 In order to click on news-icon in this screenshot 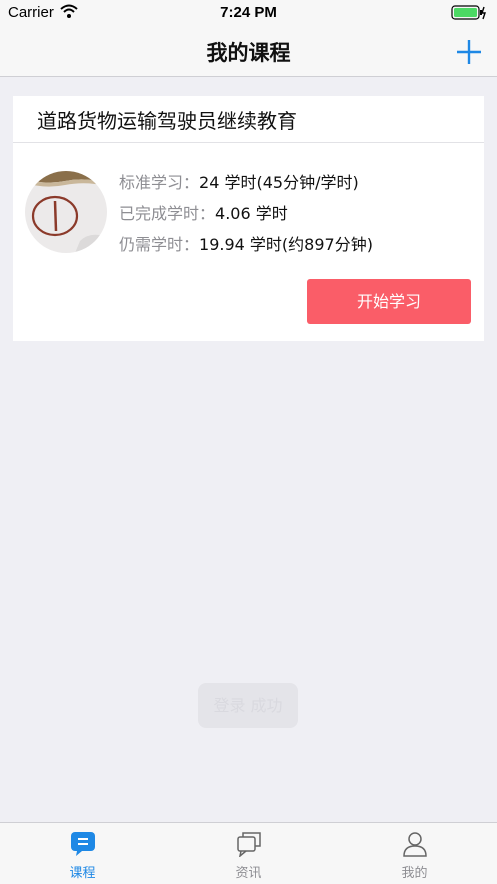, I will do `click(249, 844)`.